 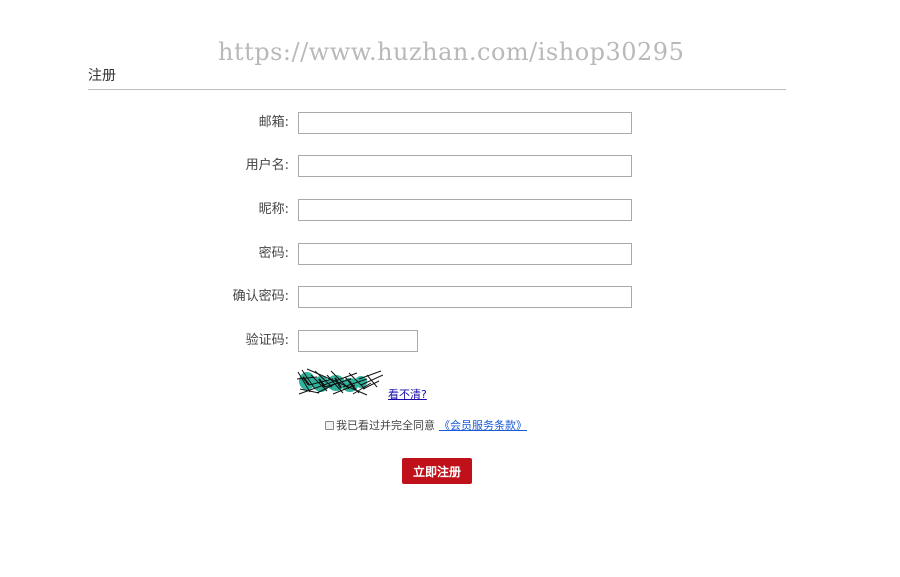 What do you see at coordinates (329, 425) in the screenshot?
I see `agreement-checkbox` at bounding box center [329, 425].